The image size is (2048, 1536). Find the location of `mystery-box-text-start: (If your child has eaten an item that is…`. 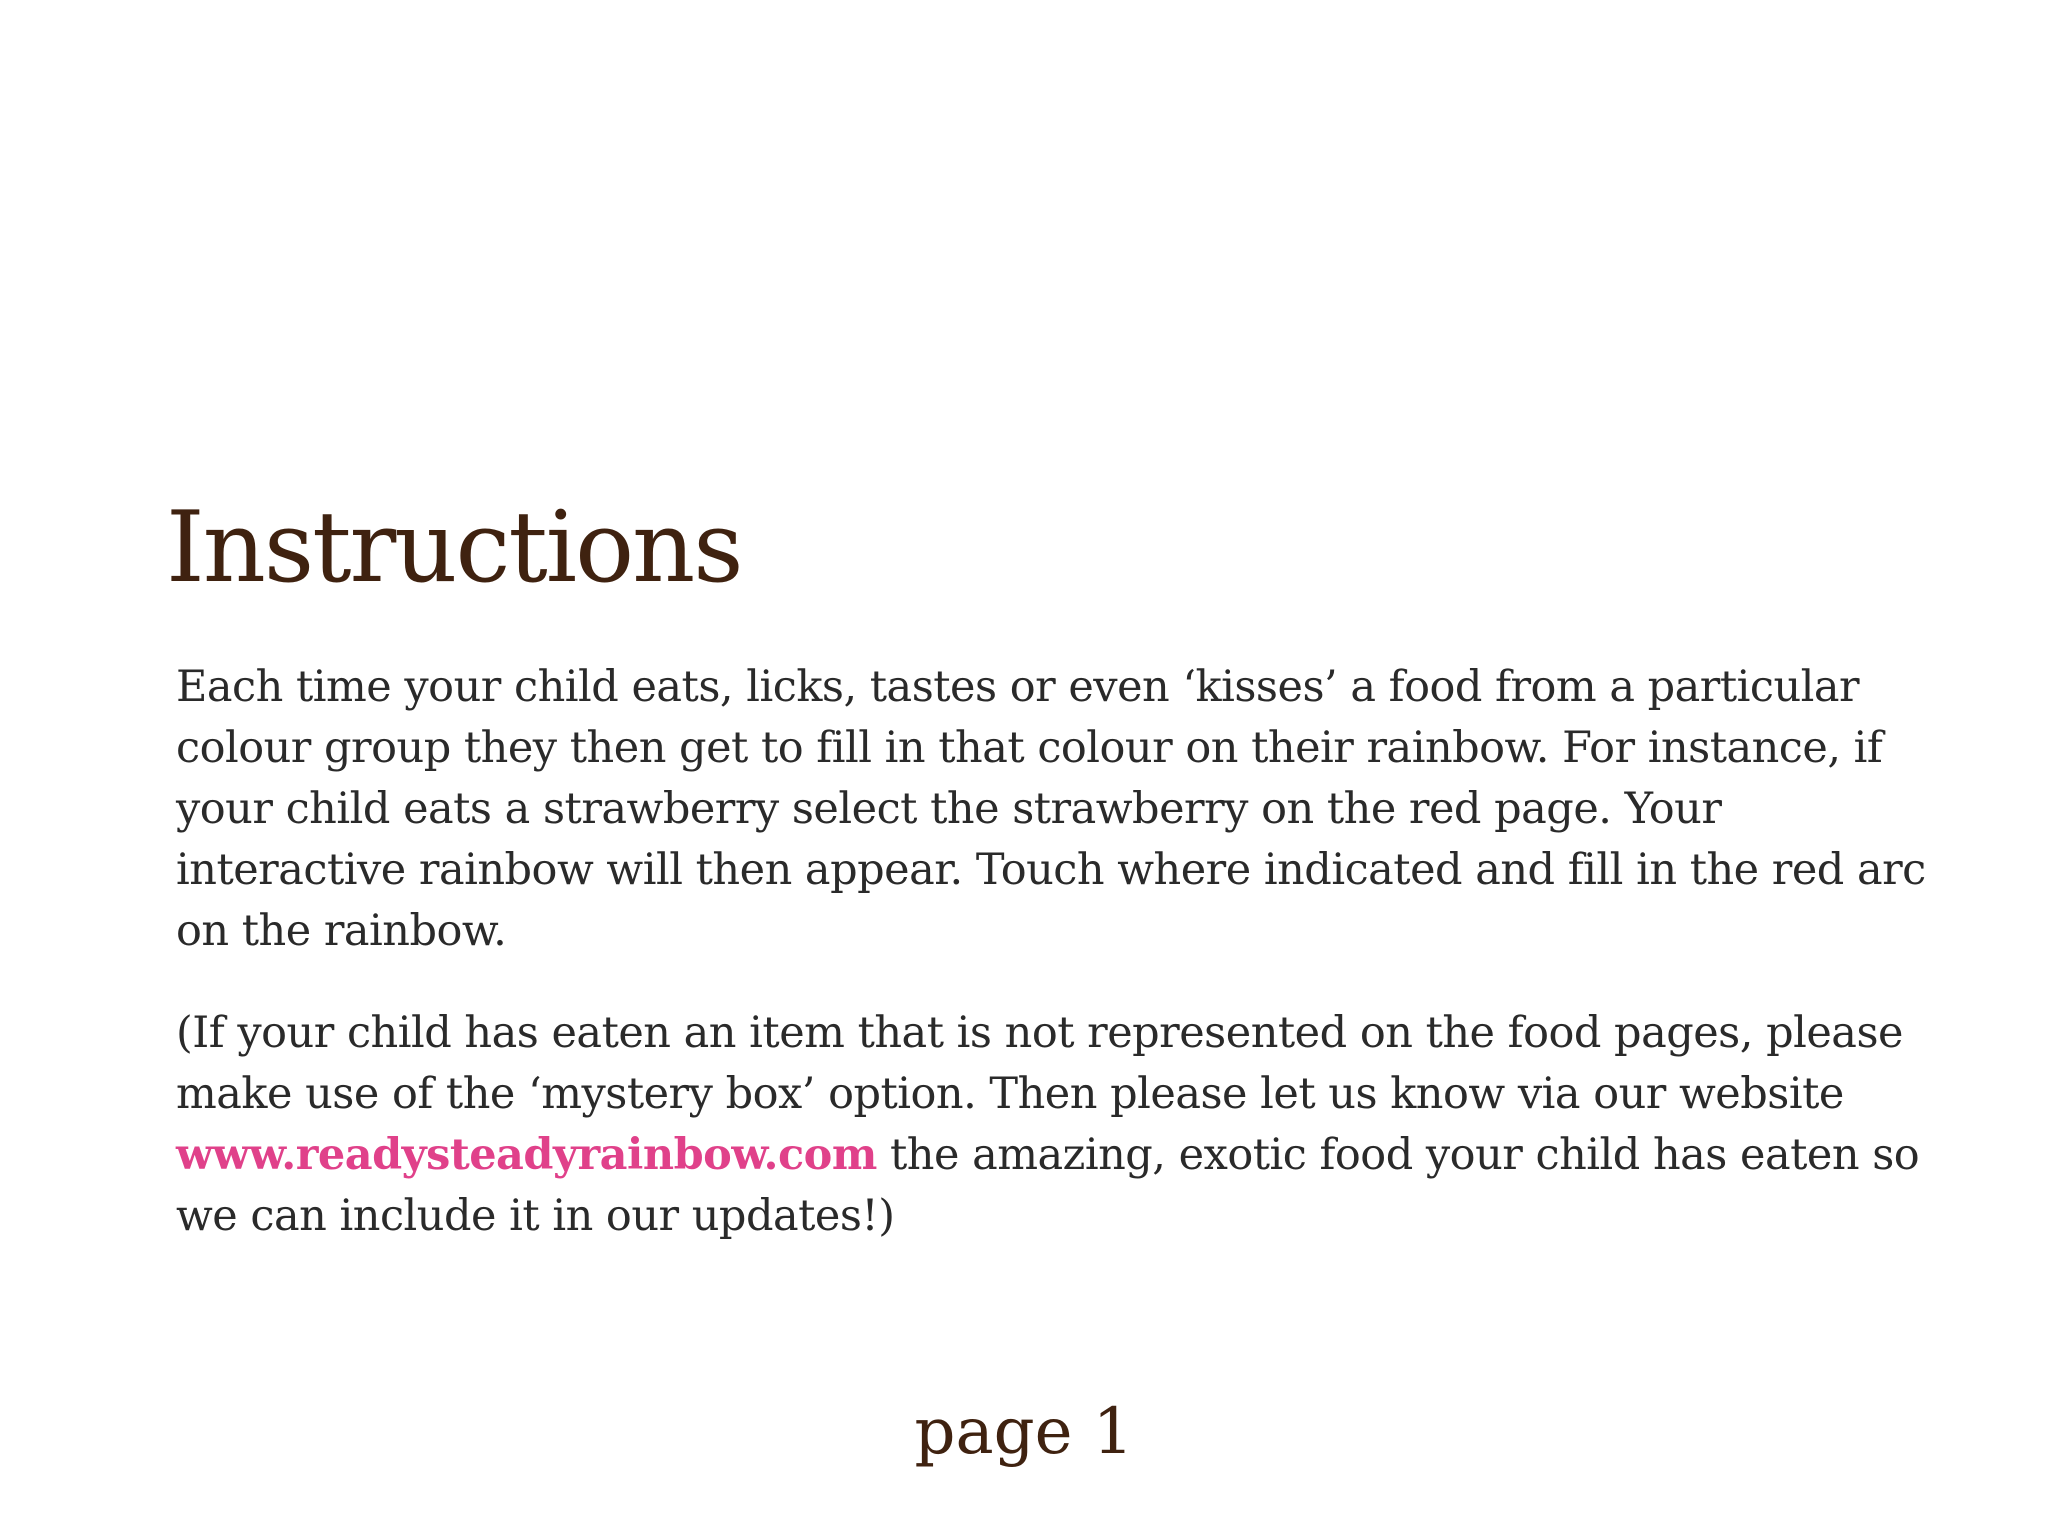

mystery-box-text-start: (If your child has eaten an item that is… is located at coordinates (1039, 1063).